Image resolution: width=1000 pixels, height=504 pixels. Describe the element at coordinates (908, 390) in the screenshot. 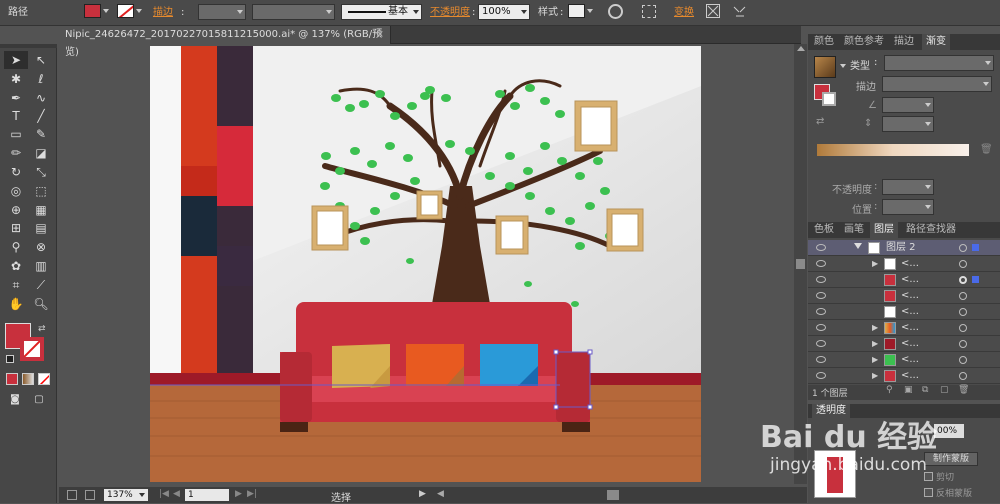

I see `clipping-mask-icon: ▣` at that location.